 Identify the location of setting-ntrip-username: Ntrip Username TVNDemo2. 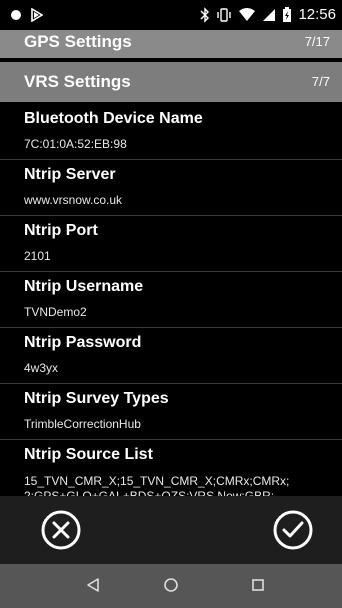
(171, 300).